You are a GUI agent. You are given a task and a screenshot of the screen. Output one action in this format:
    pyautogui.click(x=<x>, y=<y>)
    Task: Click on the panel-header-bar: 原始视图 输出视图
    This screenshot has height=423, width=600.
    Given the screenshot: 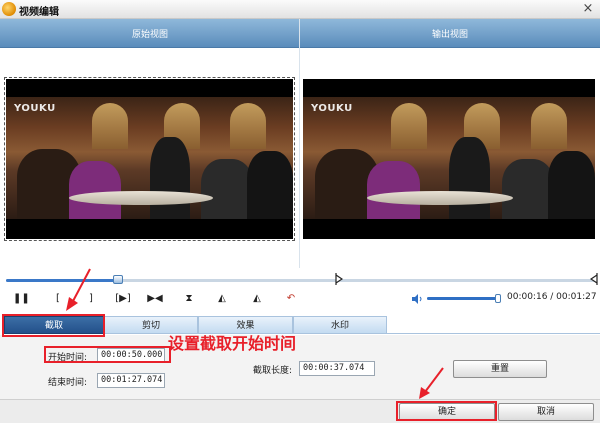 What is the action you would take?
    pyautogui.click(x=300, y=33)
    